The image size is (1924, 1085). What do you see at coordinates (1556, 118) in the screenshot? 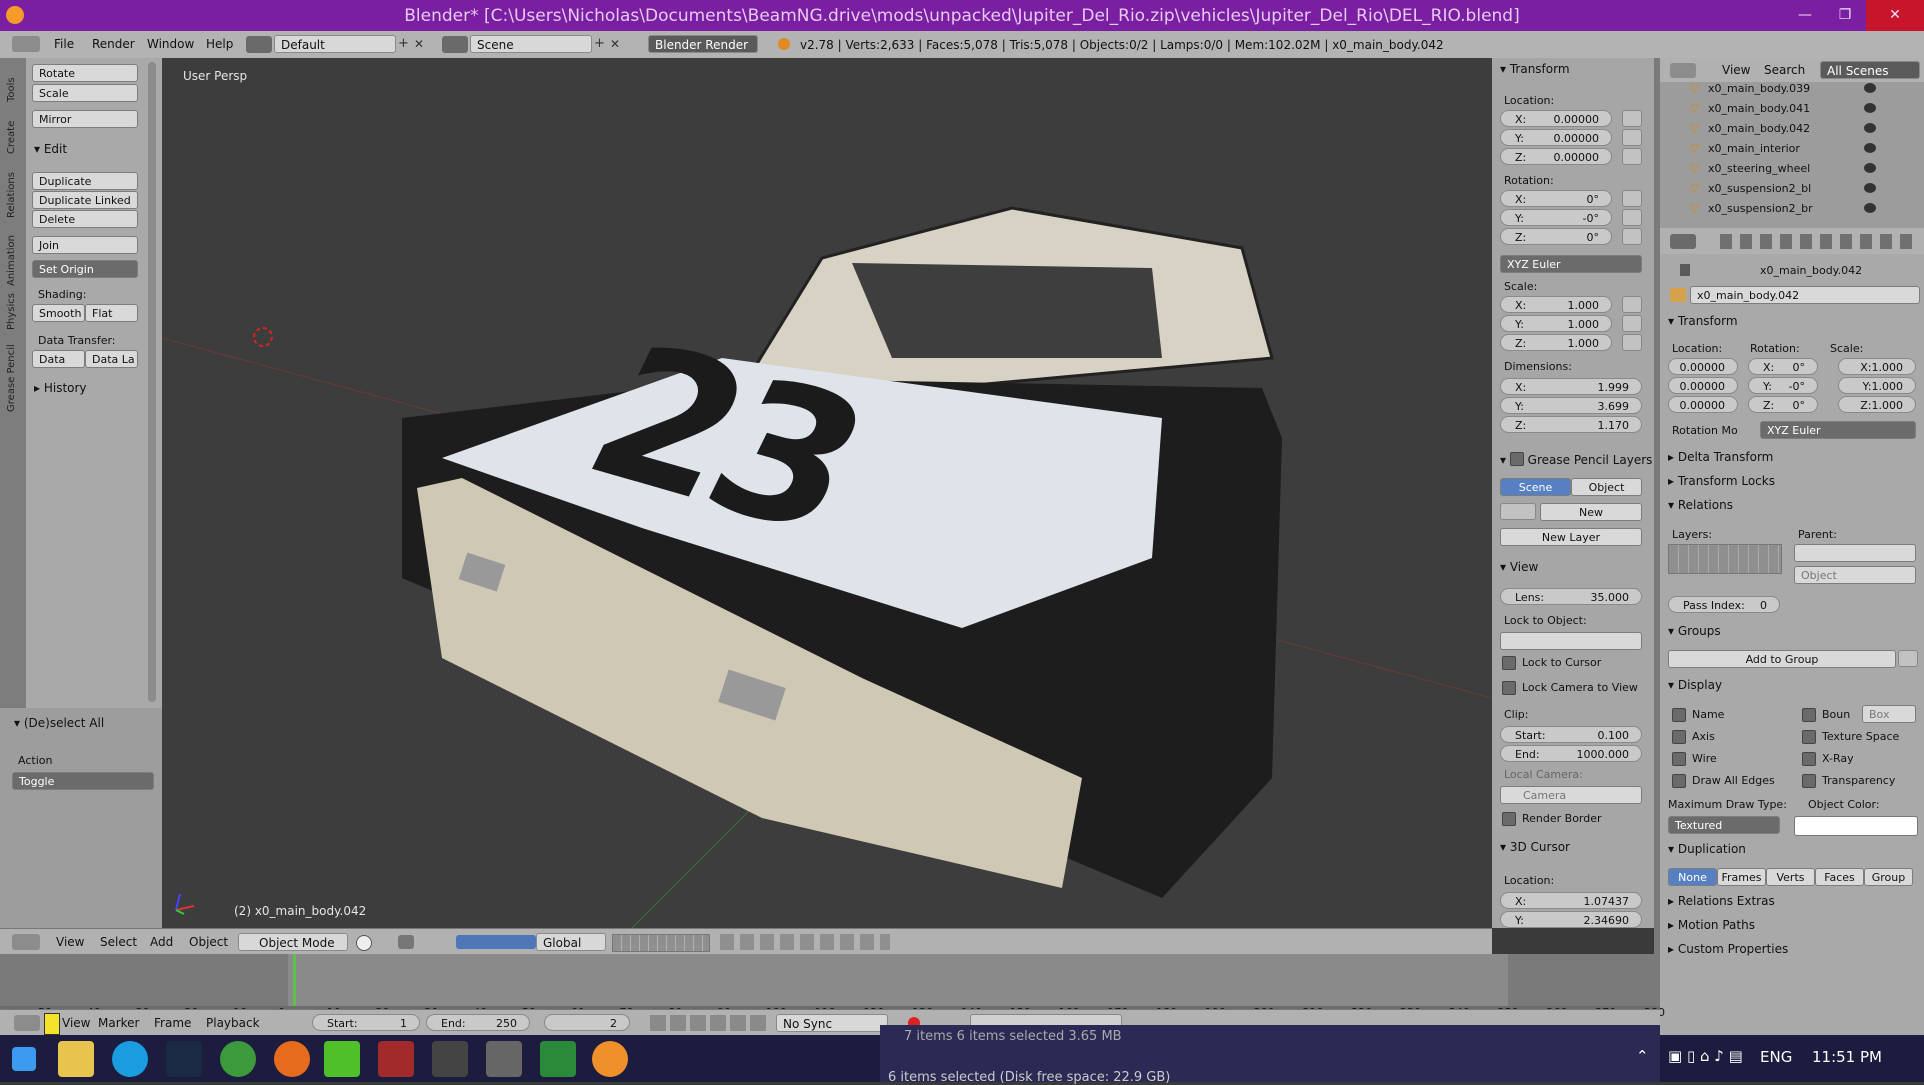
I see `location-x-field: X: 0.00000` at bounding box center [1556, 118].